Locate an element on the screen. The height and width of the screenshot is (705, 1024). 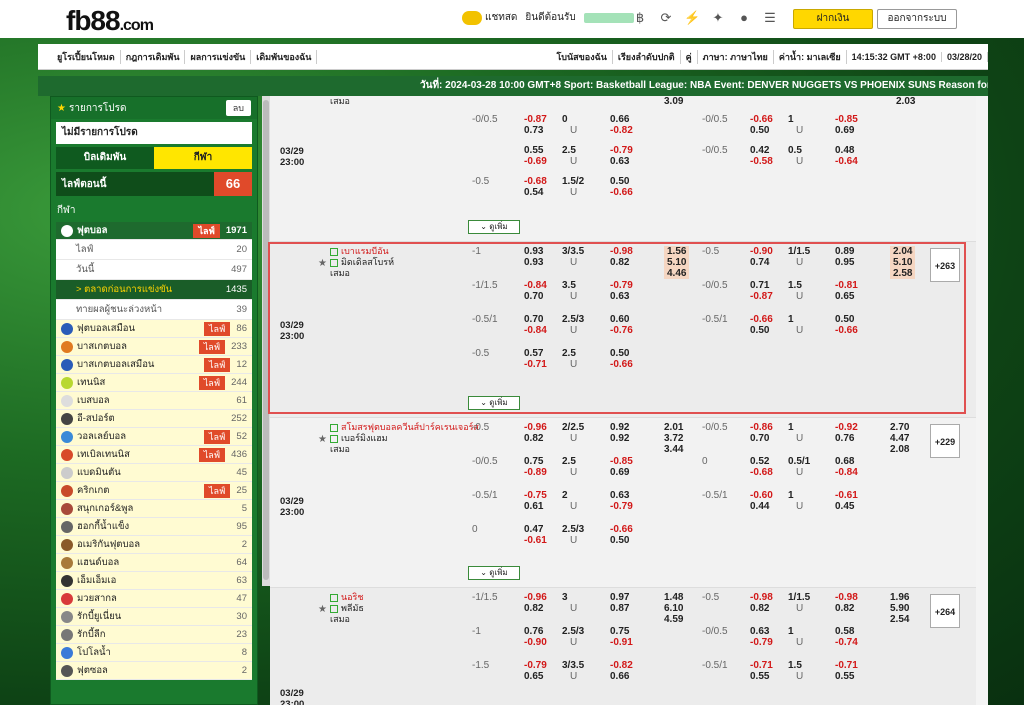
odds-value: -0.69 is located at coordinates (535, 161).